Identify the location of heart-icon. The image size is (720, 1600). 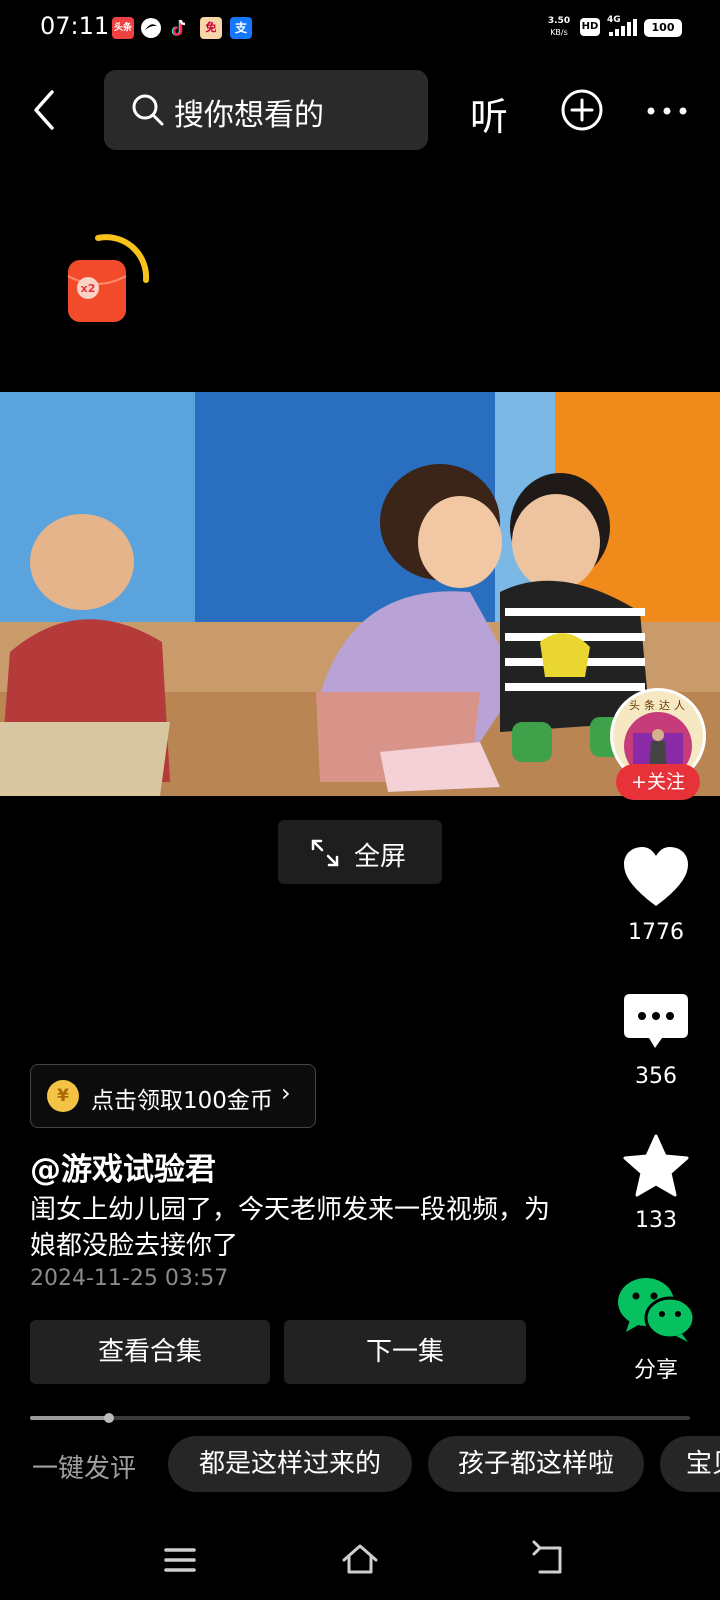
(656, 876).